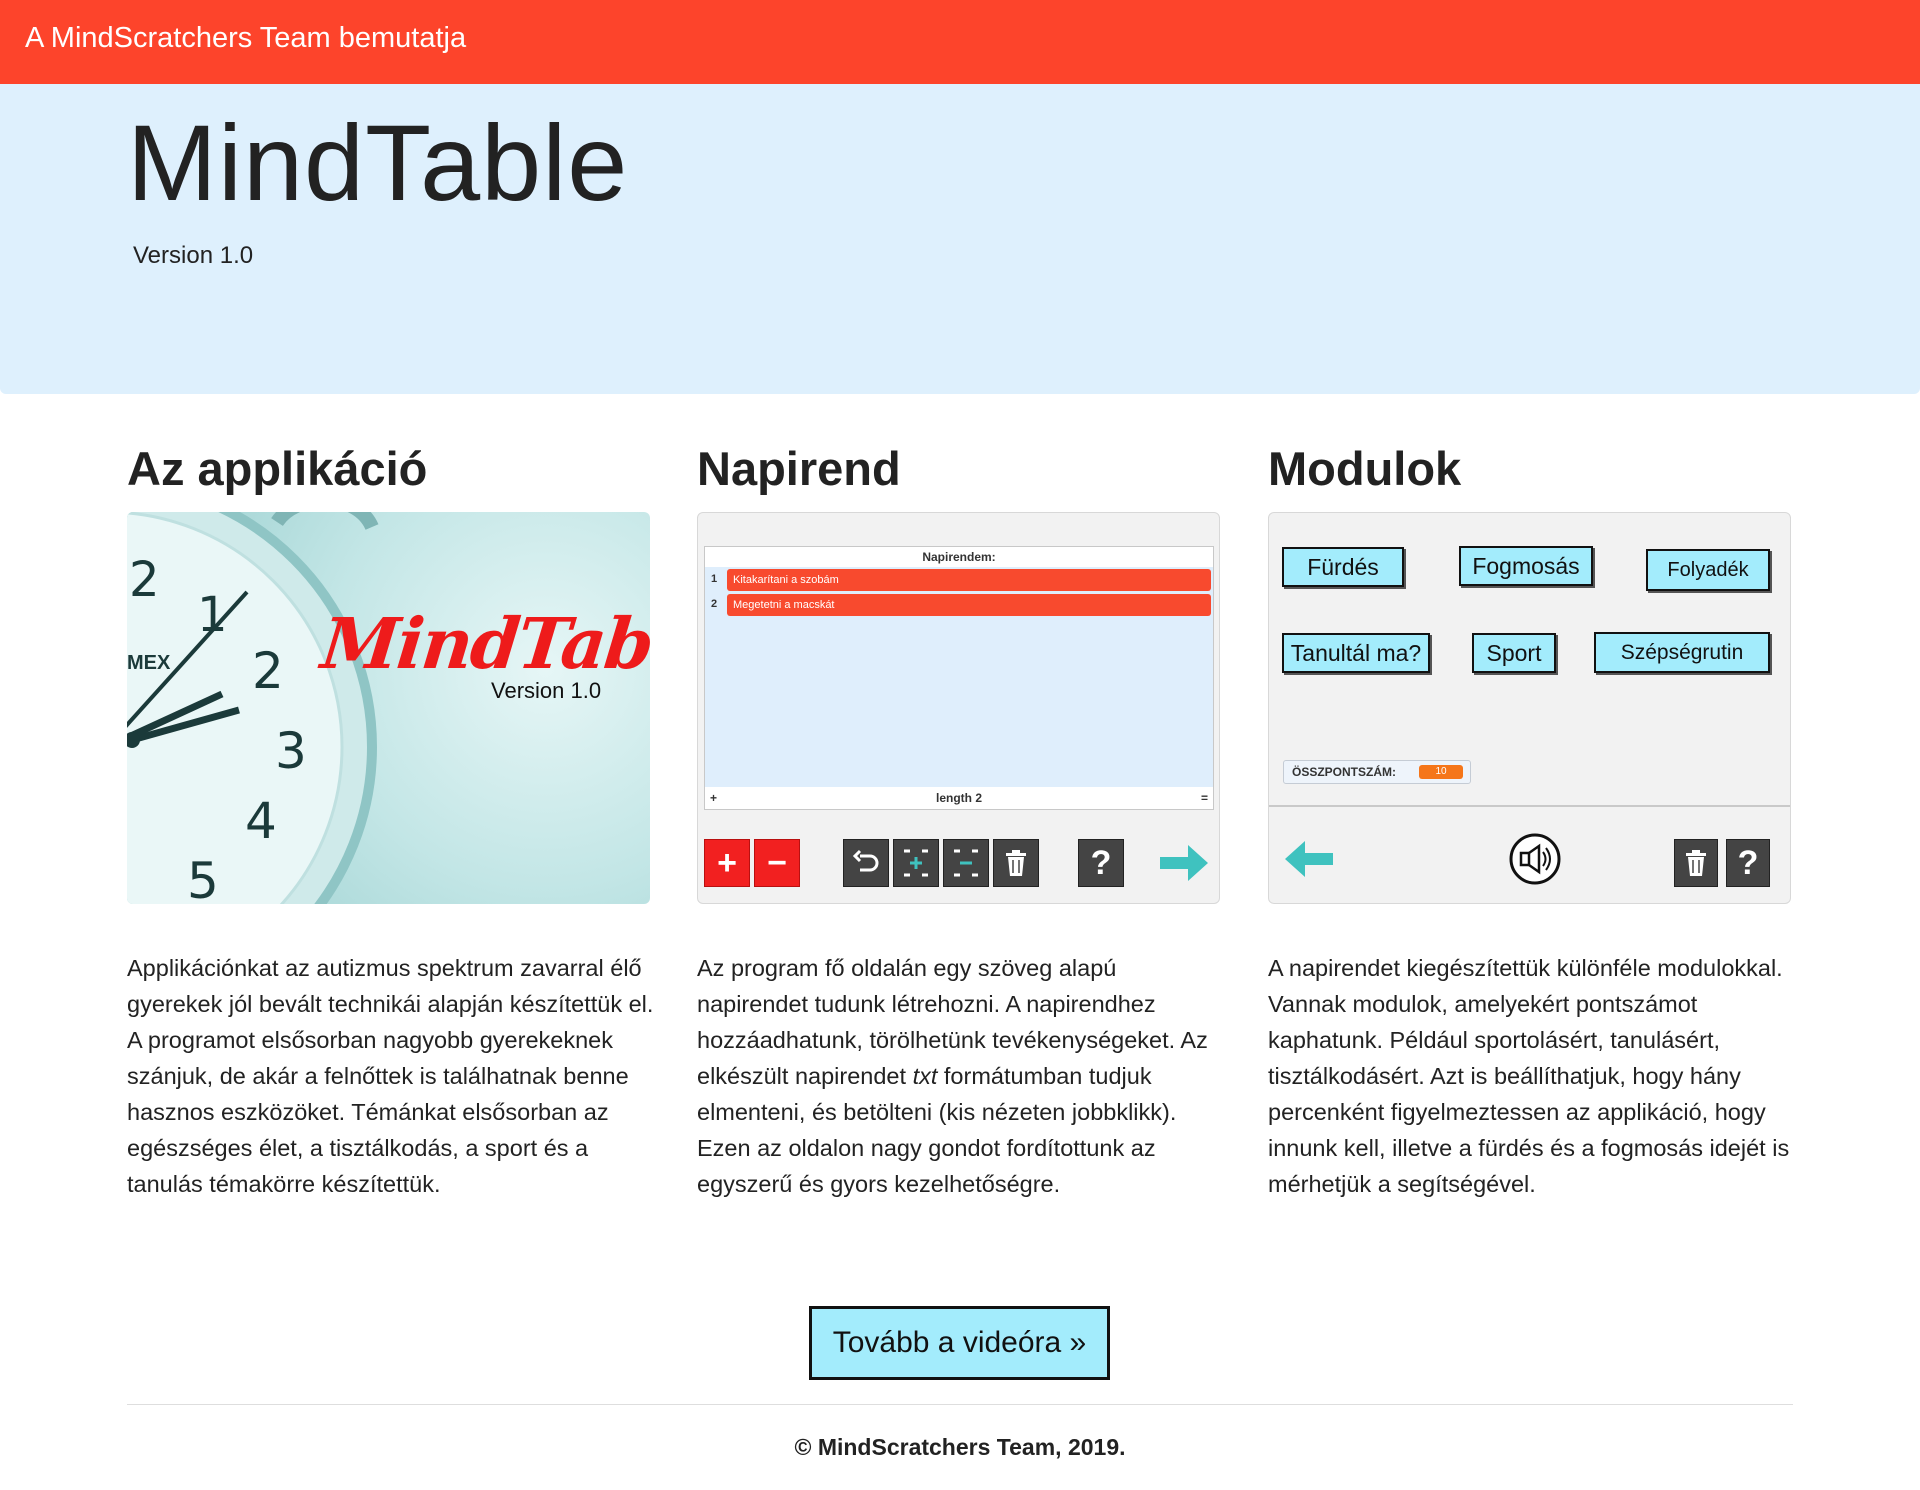 This screenshot has width=1920, height=1490. I want to click on list-length-label: length 2, so click(958, 798).